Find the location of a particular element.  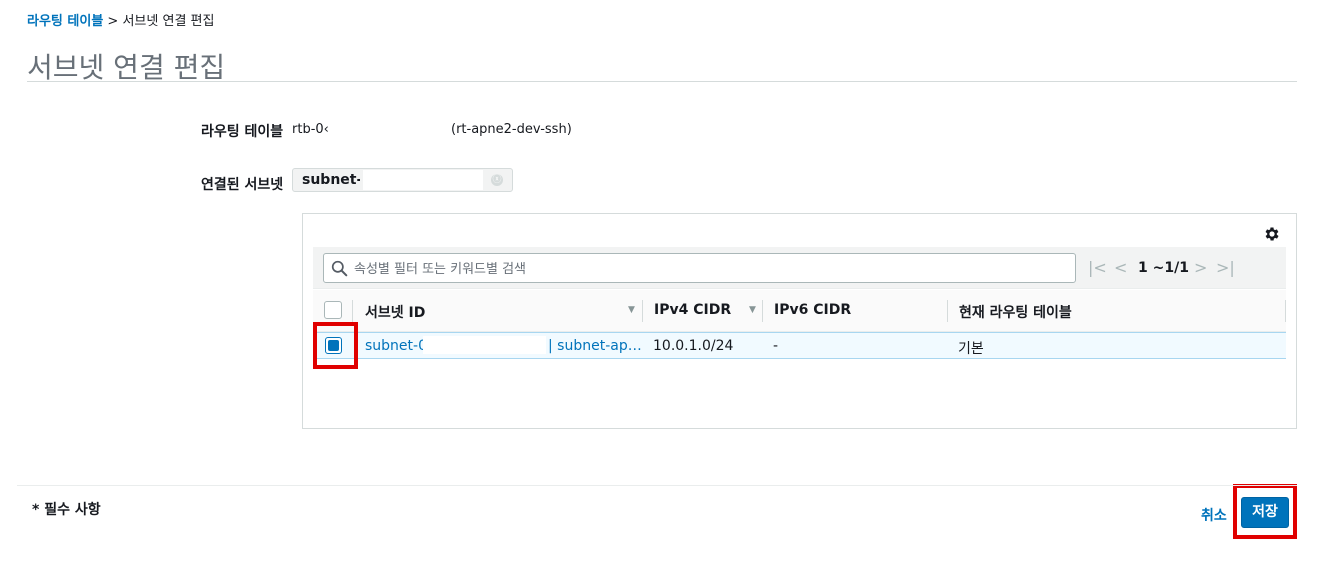

required-note: * 필수 사항 is located at coordinates (66, 510).